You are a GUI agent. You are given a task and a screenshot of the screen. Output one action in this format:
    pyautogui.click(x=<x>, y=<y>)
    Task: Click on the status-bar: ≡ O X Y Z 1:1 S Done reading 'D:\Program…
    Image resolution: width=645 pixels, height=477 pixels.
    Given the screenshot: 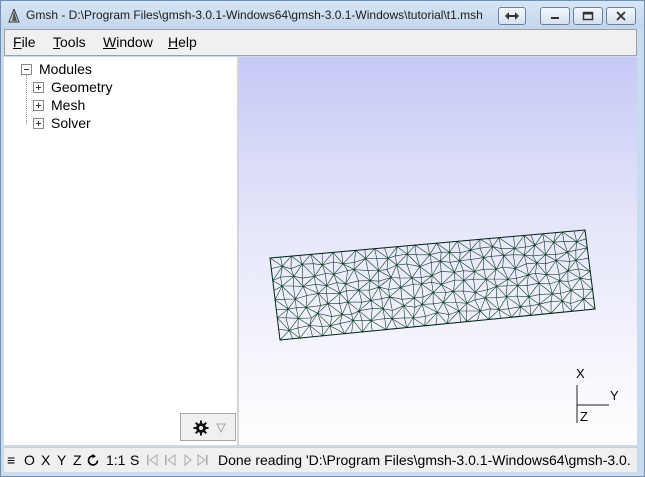 What is the action you would take?
    pyautogui.click(x=320, y=459)
    